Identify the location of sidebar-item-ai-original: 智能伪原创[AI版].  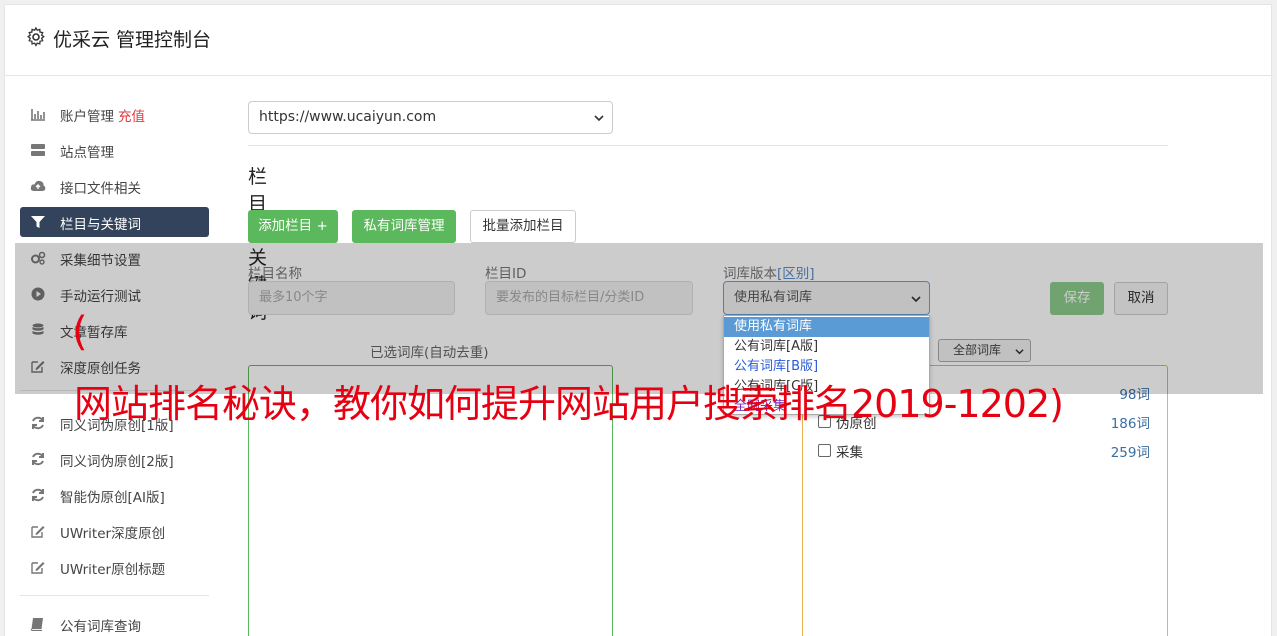
(114, 495).